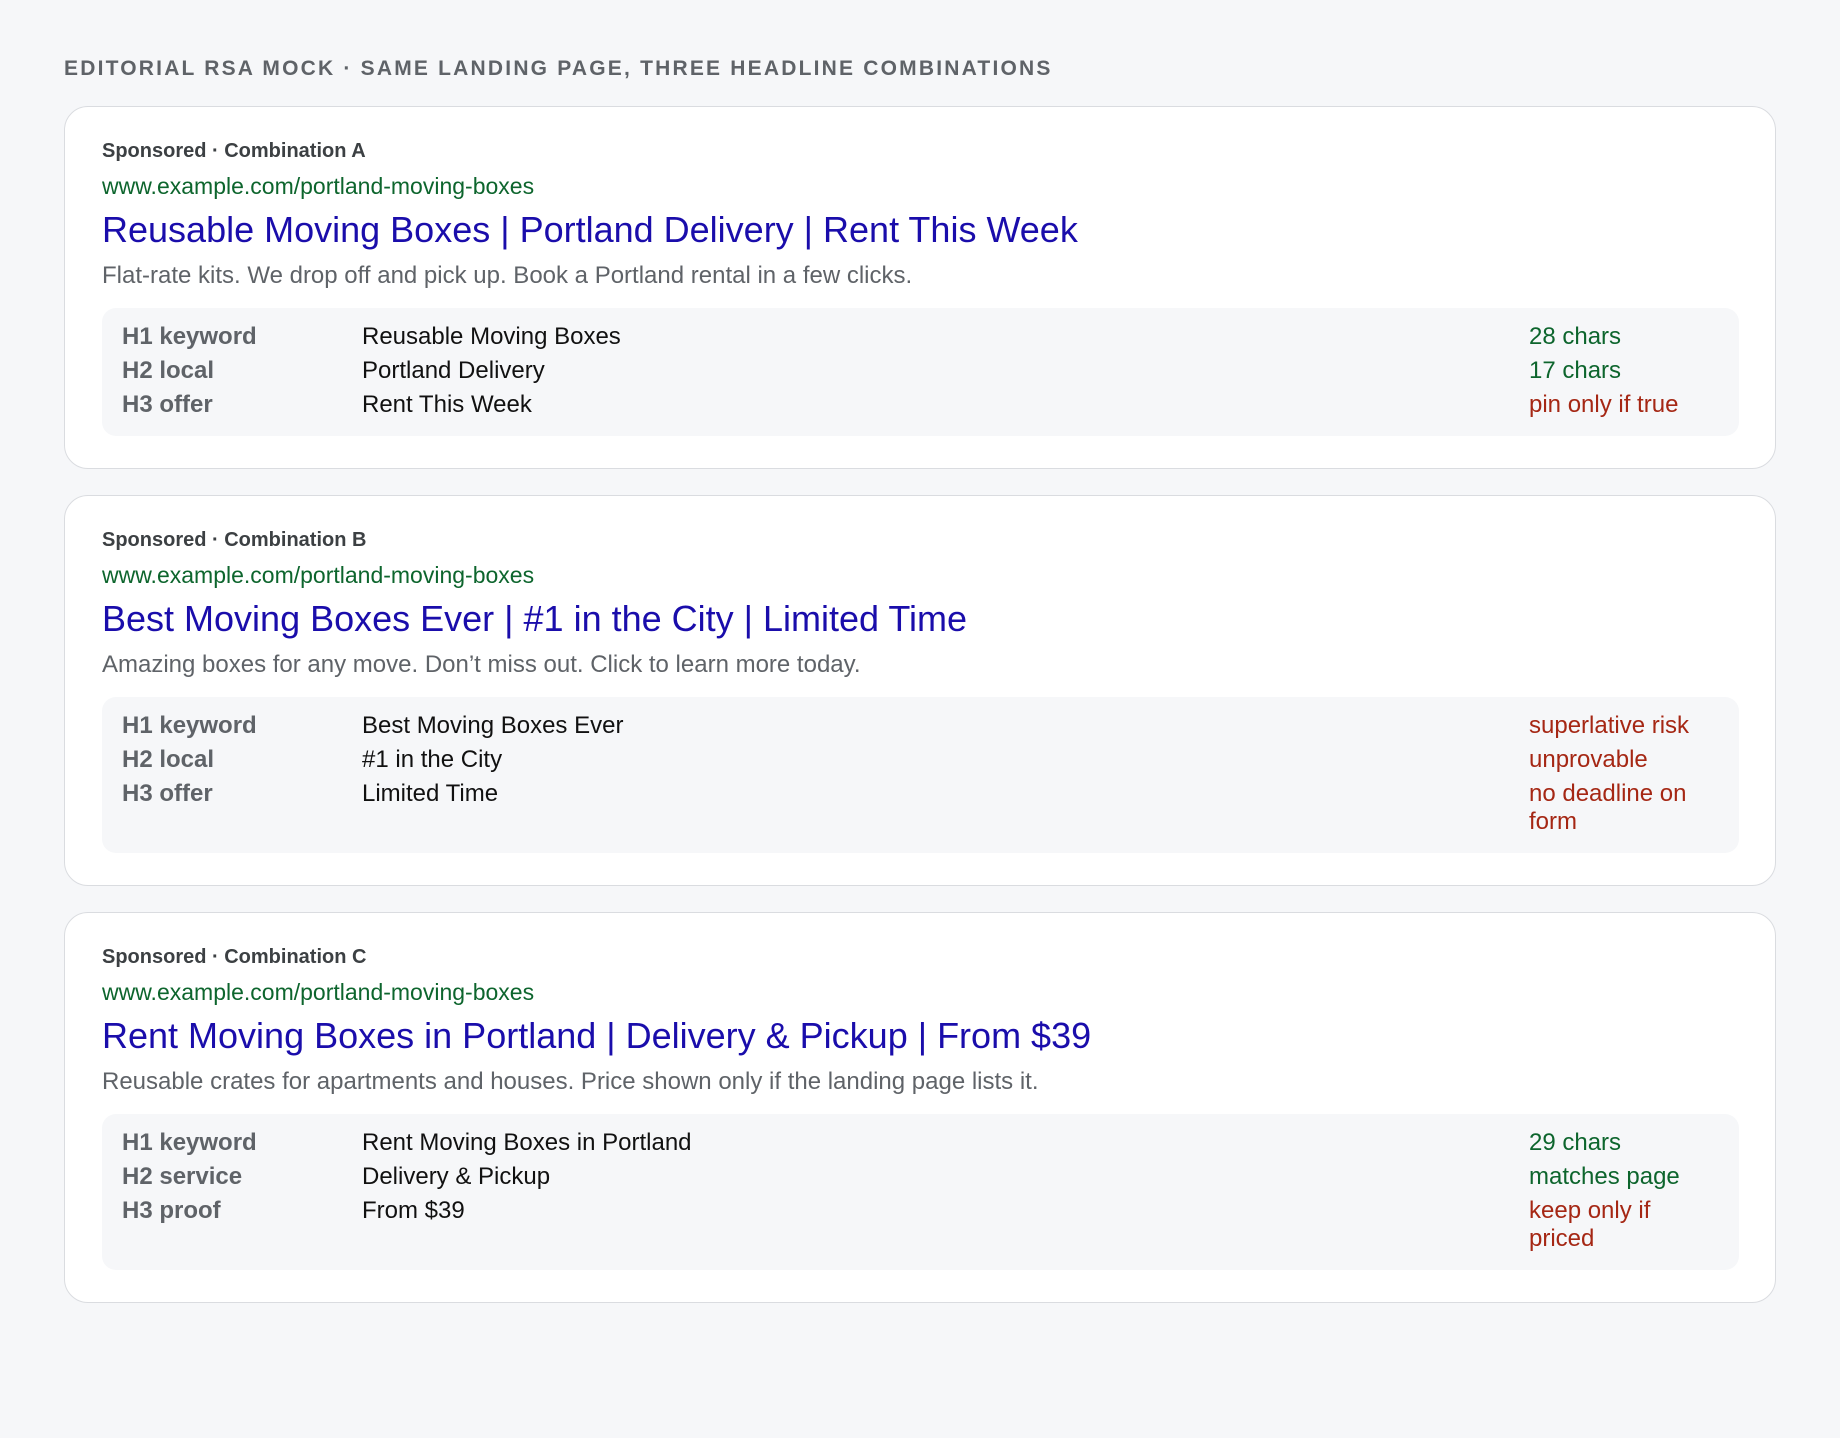  What do you see at coordinates (432, 759) in the screenshot?
I see `row-value: #1 in the City` at bounding box center [432, 759].